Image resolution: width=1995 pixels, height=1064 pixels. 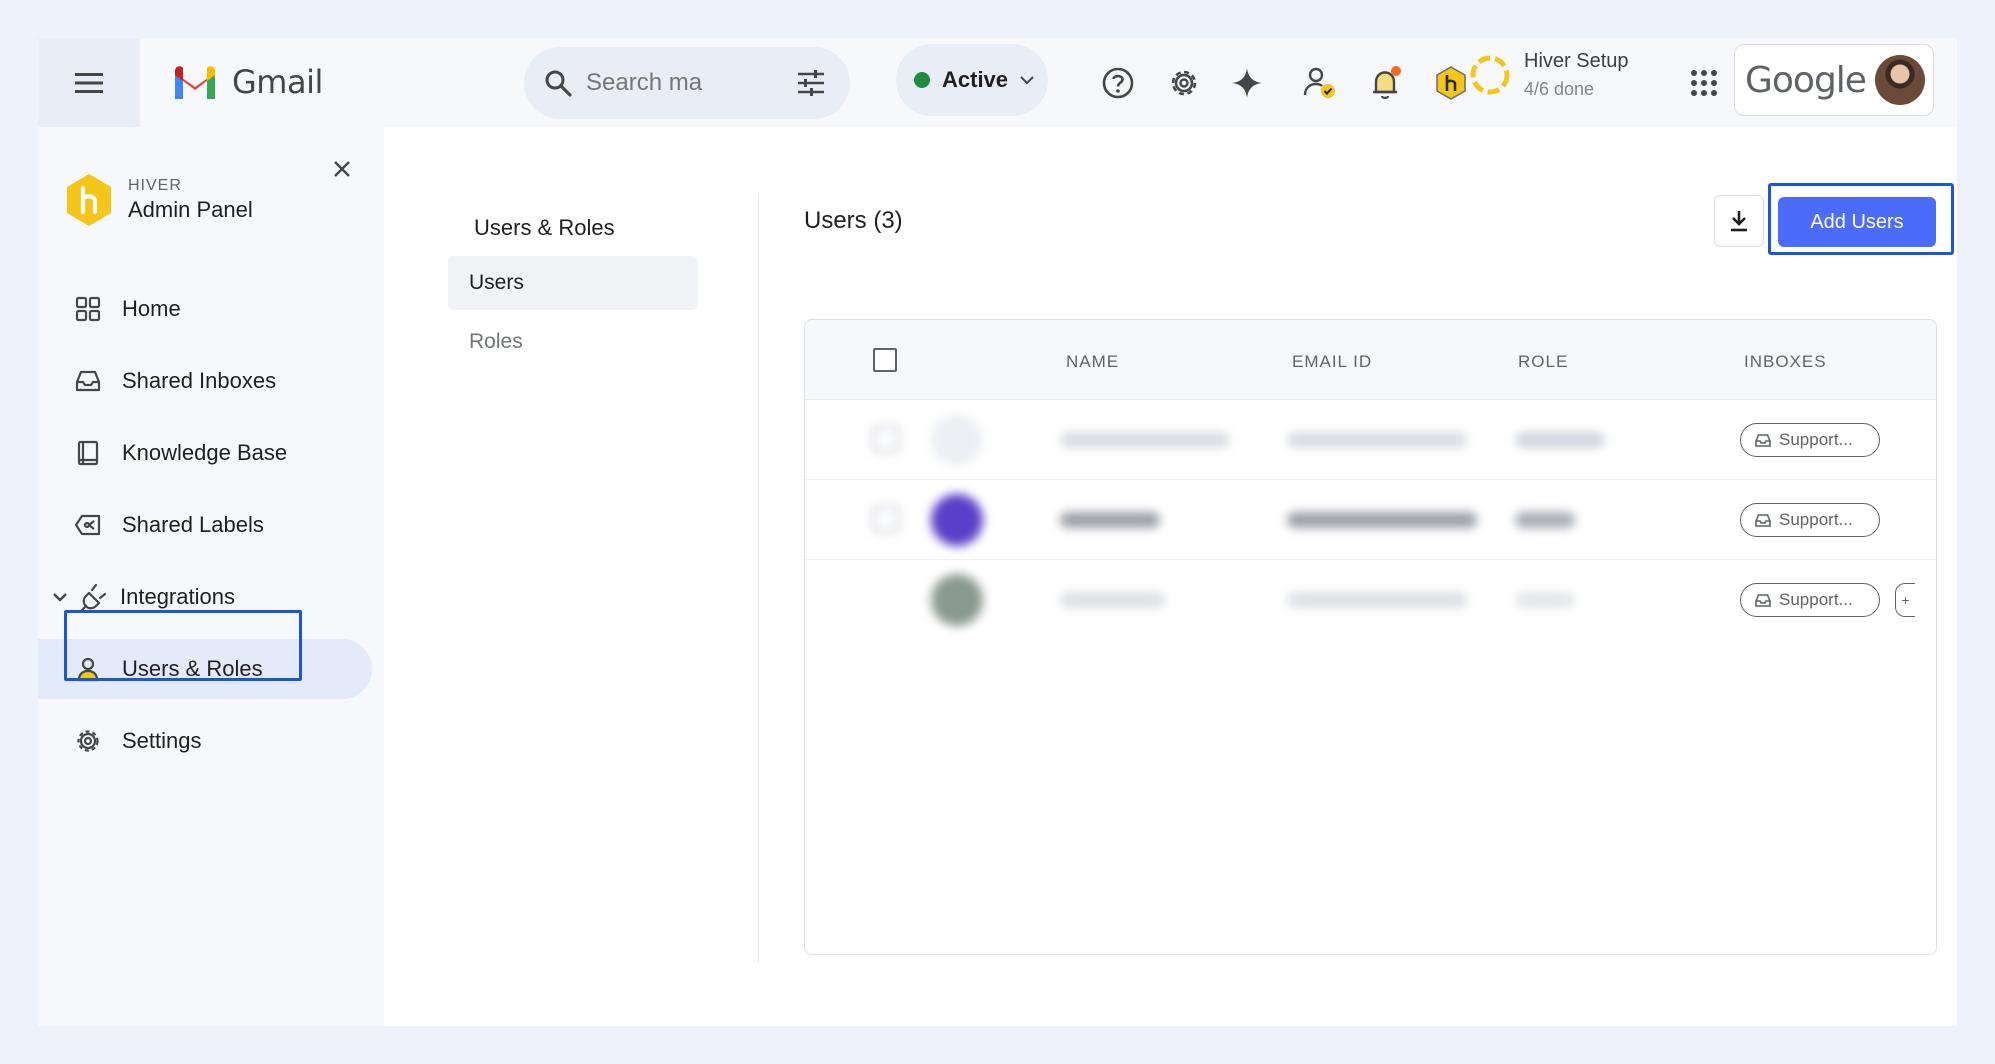 I want to click on plus-icon: +, so click(x=1905, y=600).